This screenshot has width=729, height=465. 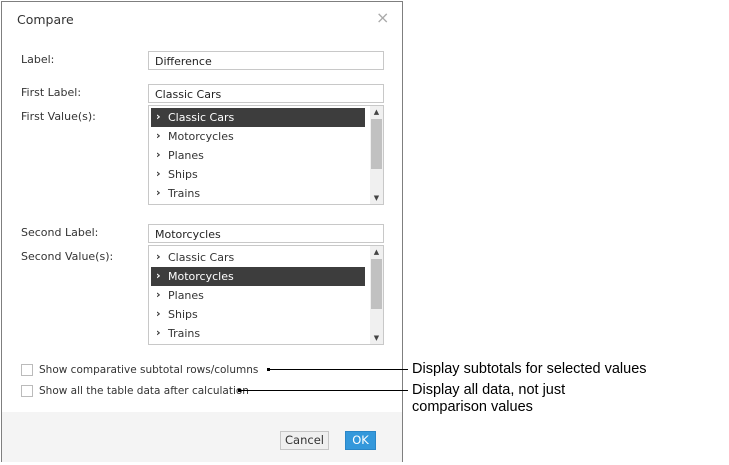 What do you see at coordinates (38, 59) in the screenshot?
I see `label-field-label: Label:` at bounding box center [38, 59].